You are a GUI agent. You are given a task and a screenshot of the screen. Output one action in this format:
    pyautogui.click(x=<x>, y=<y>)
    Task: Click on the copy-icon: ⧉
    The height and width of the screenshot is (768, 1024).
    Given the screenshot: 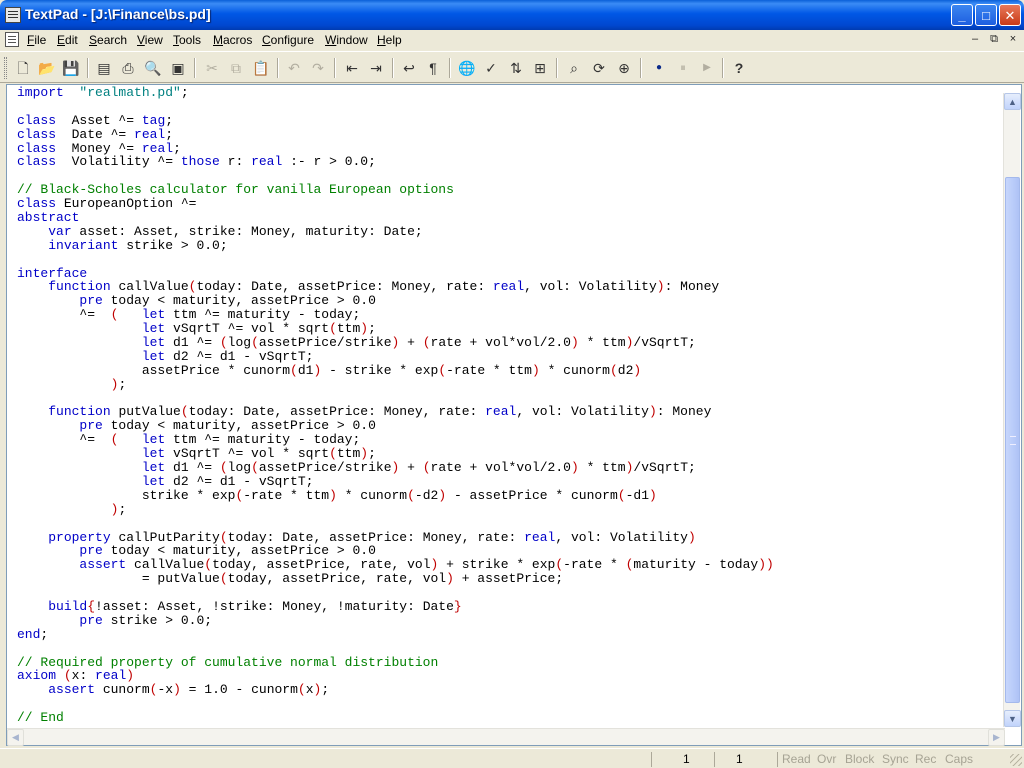 What is the action you would take?
    pyautogui.click(x=236, y=68)
    